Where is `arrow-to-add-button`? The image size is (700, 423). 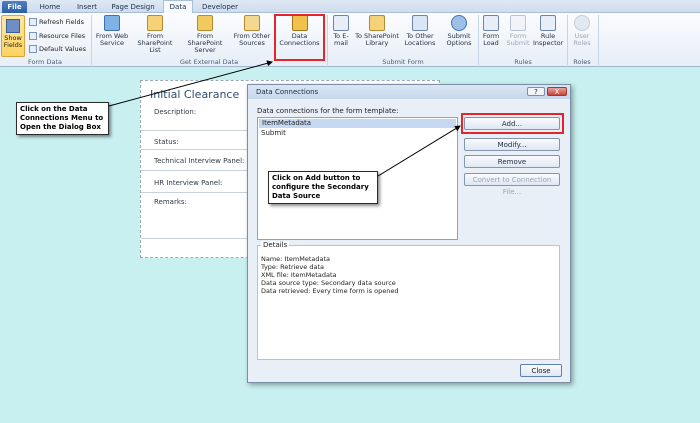
arrow-to-add-button is located at coordinates (419, 151).